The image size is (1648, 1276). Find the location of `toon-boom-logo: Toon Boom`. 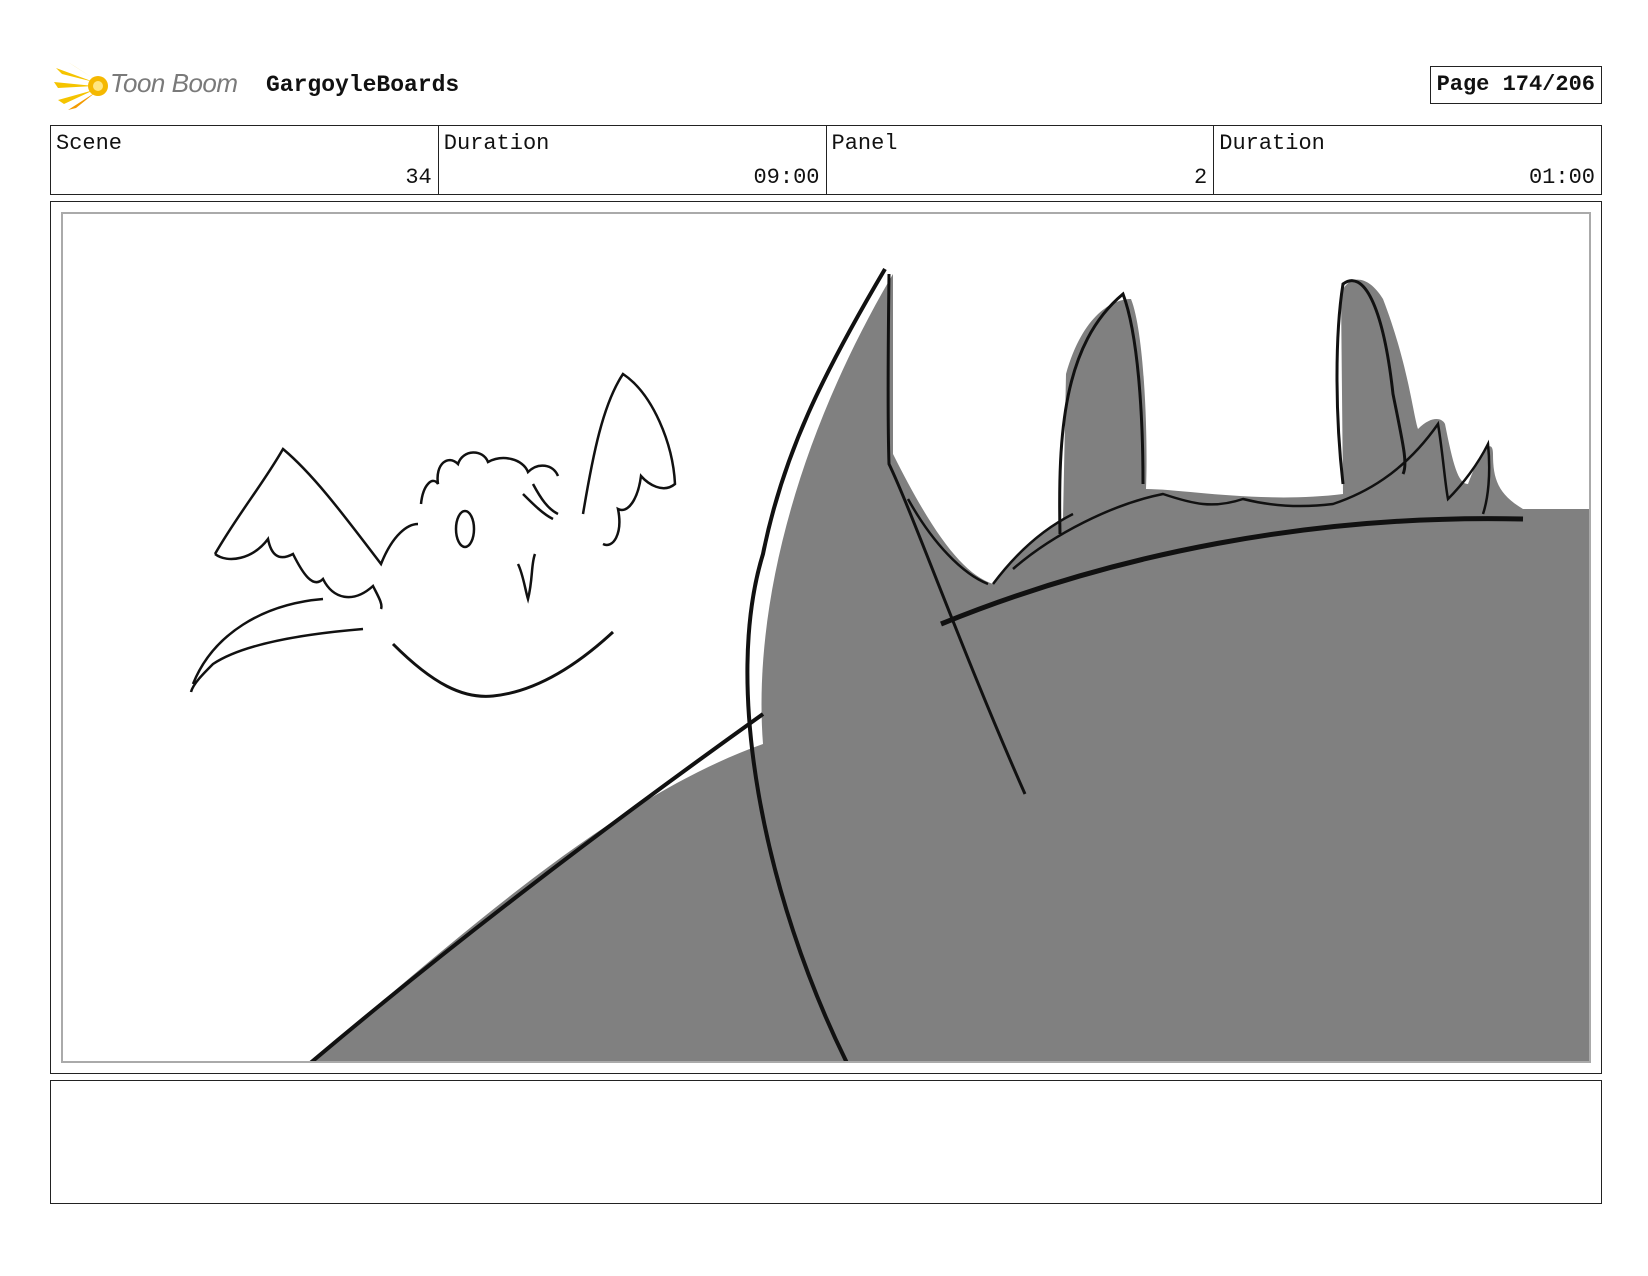

toon-boom-logo: Toon Boom is located at coordinates (154, 84).